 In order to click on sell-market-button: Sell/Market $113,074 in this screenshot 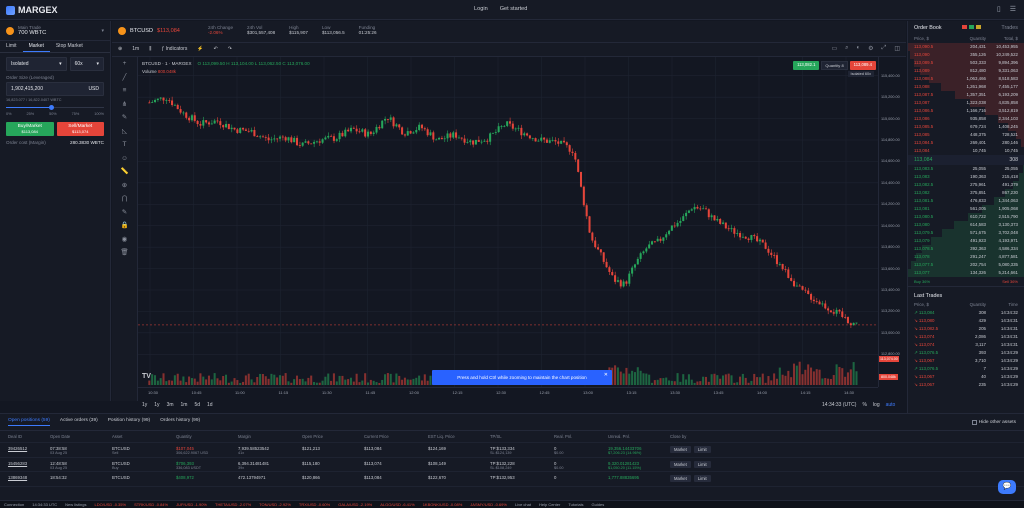, I will do `click(80, 129)`.